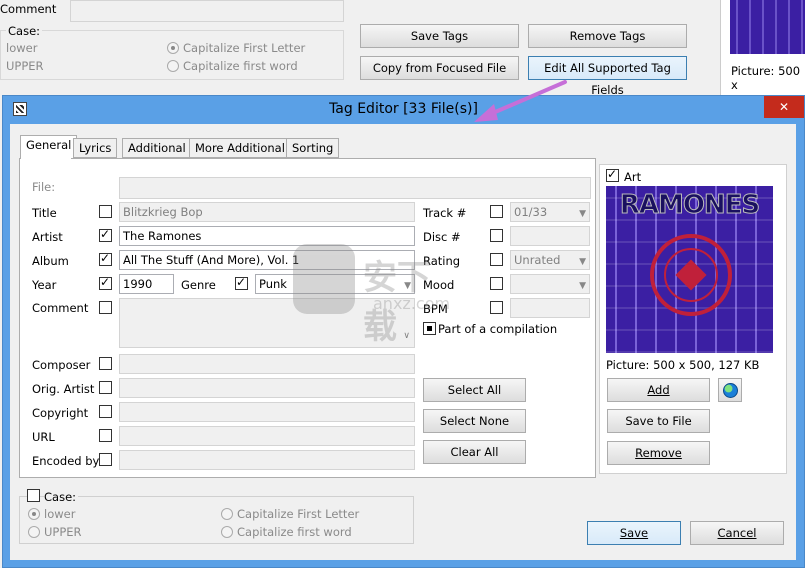  Describe the element at coordinates (105, 411) in the screenshot. I see `copyright-checkbox` at that location.